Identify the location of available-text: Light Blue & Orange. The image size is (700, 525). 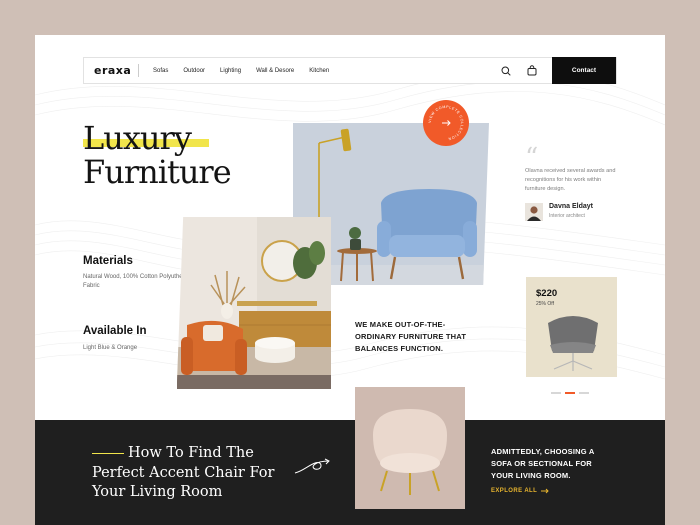
(110, 348).